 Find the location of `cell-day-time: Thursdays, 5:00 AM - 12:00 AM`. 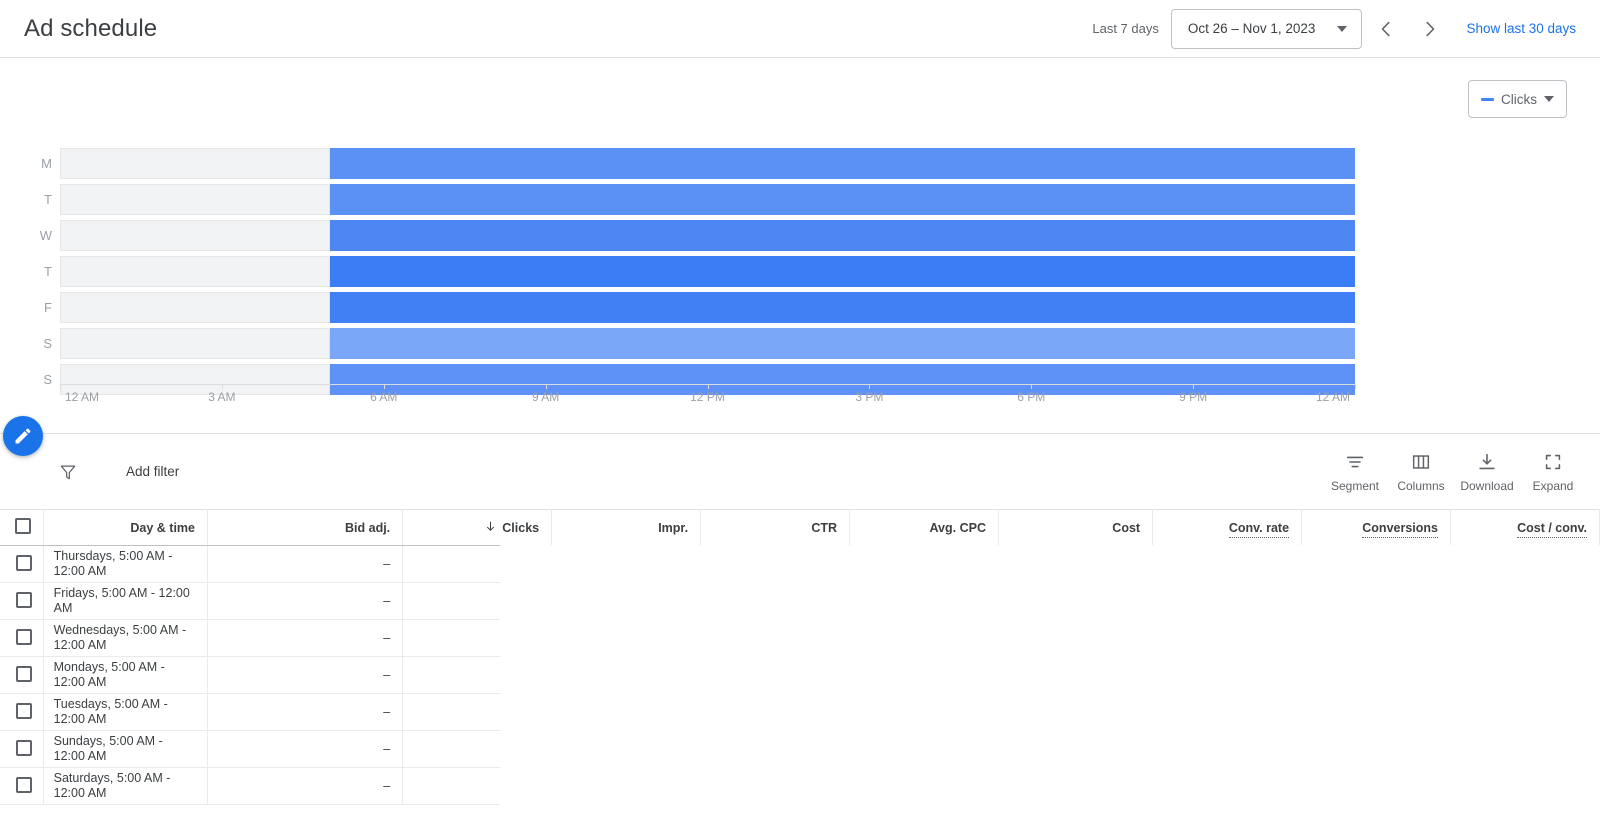

cell-day-time: Thursdays, 5:00 AM - 12:00 AM is located at coordinates (126, 564).